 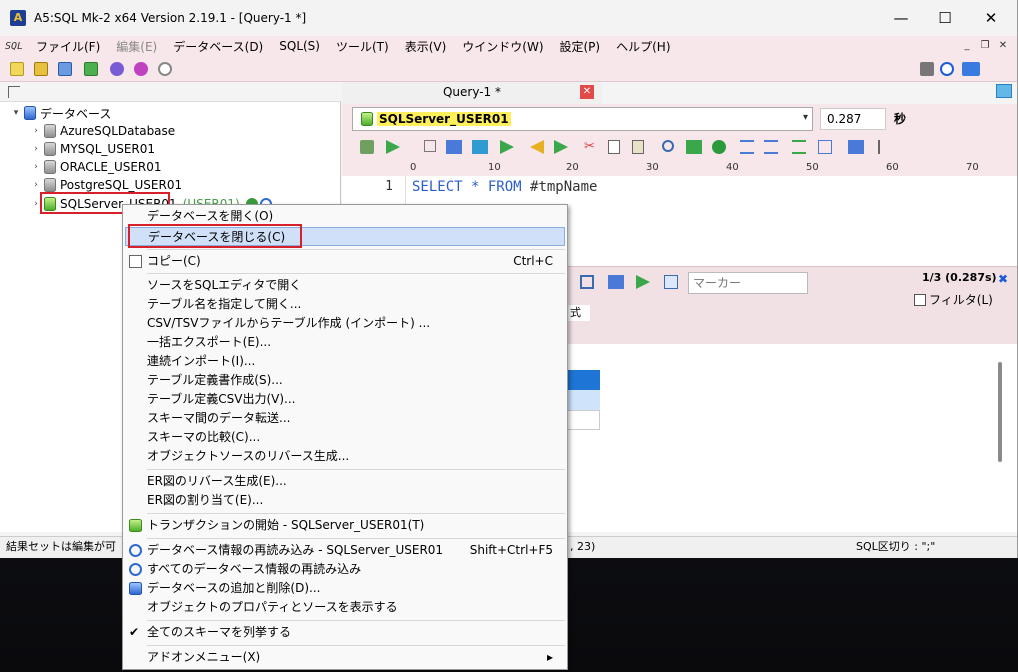 What do you see at coordinates (643, 282) in the screenshot?
I see `result-run-icon` at bounding box center [643, 282].